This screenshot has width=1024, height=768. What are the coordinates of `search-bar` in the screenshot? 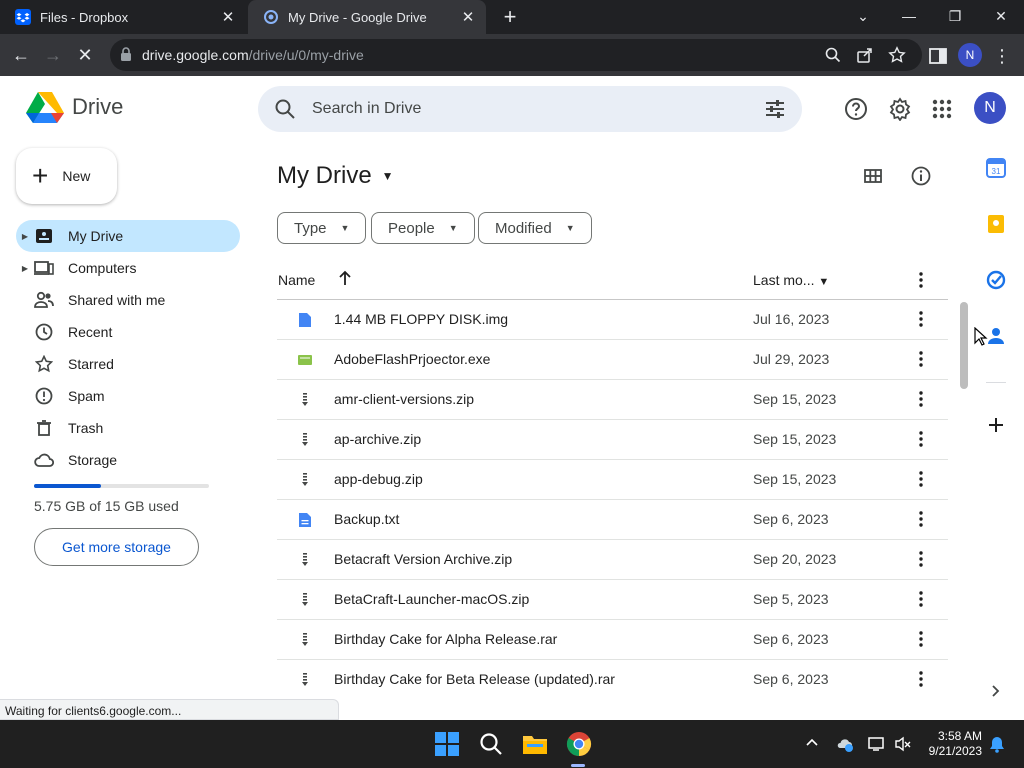 It's located at (530, 109).